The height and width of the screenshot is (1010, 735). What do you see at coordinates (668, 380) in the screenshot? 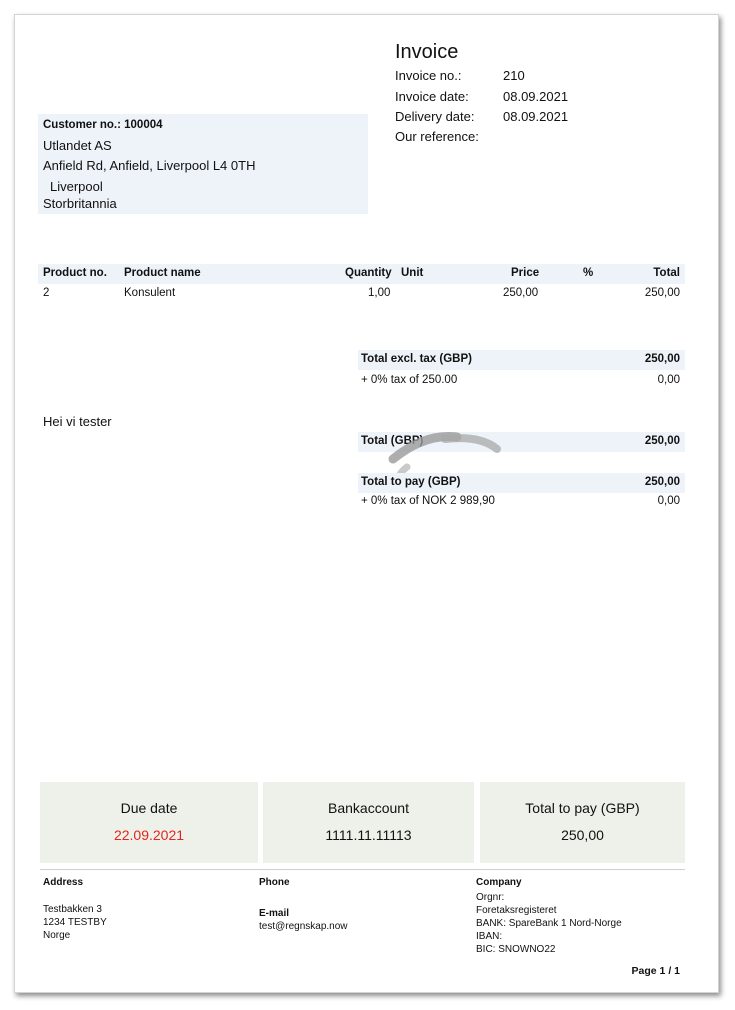
I see `tax-value: 0,00` at bounding box center [668, 380].